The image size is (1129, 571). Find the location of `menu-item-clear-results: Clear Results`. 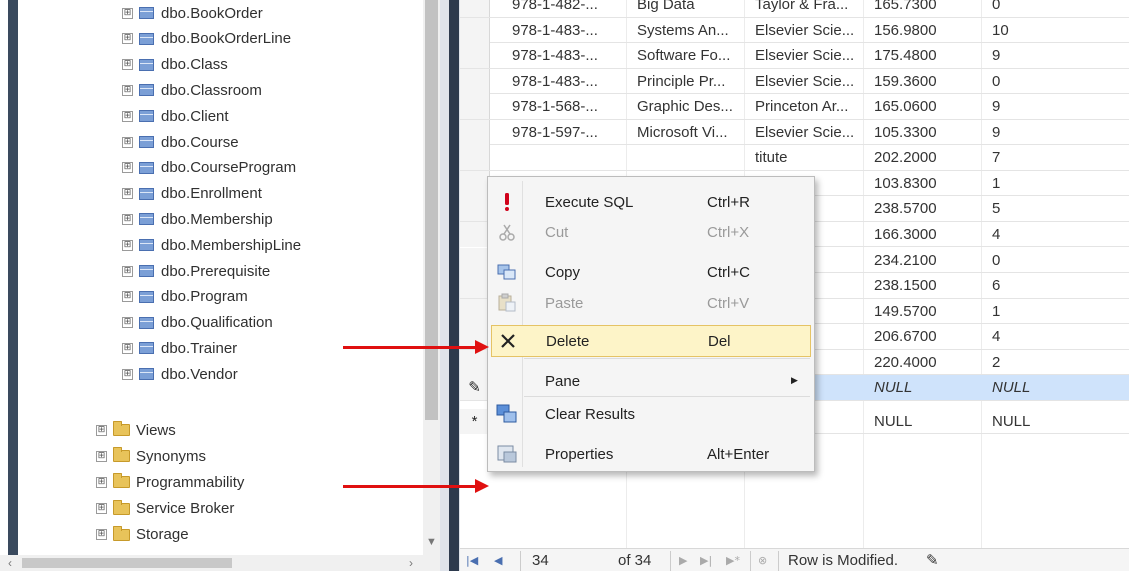

menu-item-clear-results: Clear Results is located at coordinates (651, 414).